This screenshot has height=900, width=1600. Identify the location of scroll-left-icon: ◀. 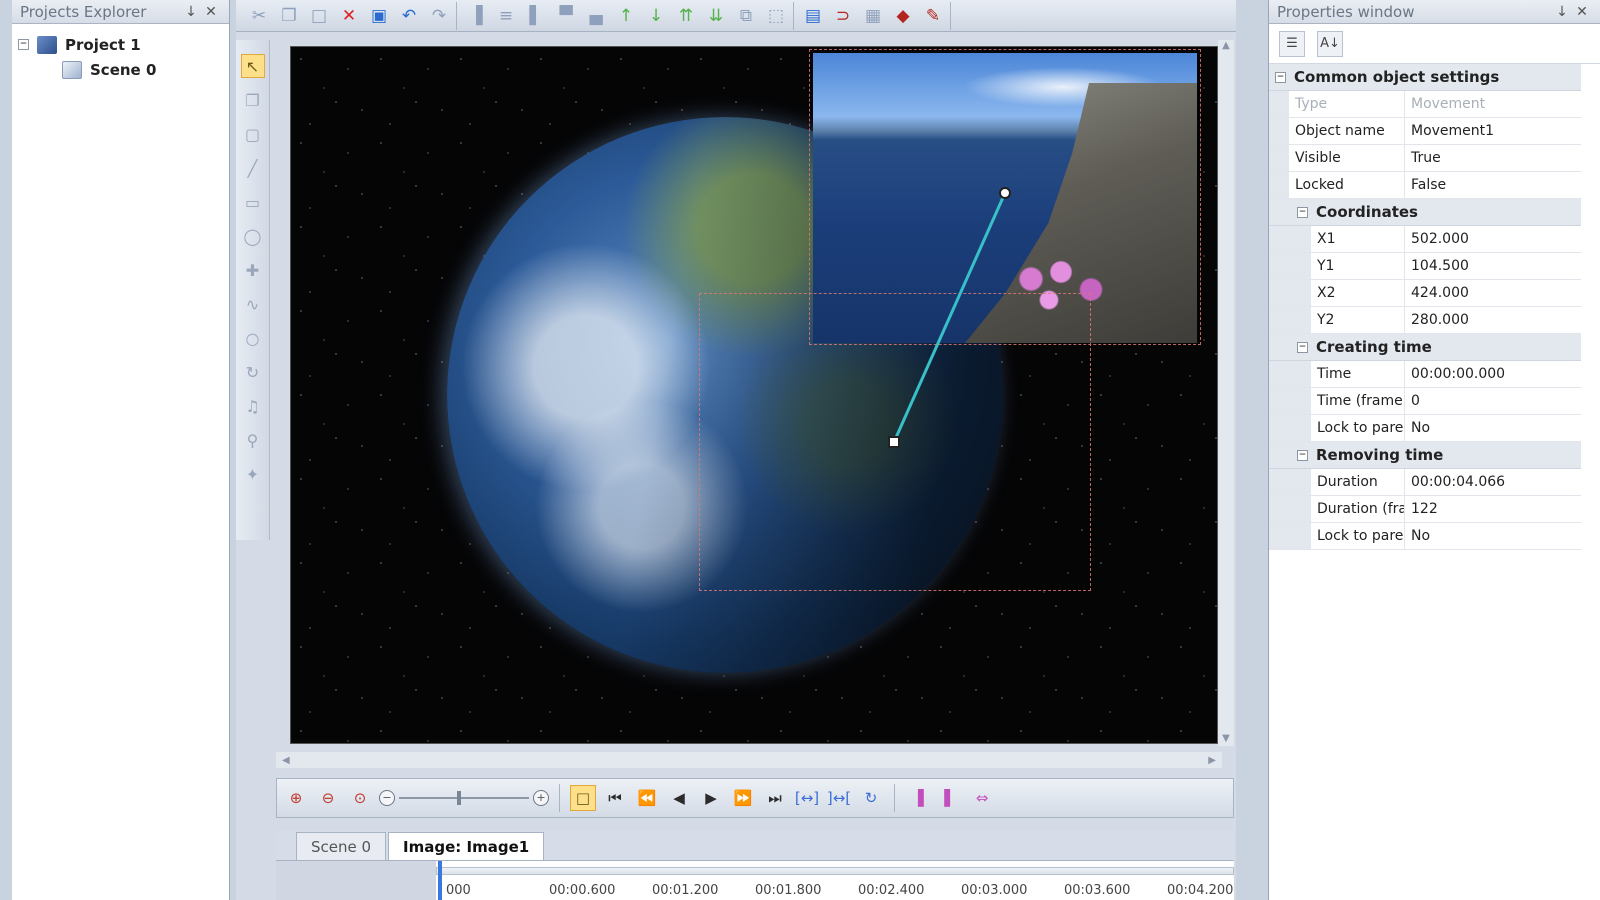
(286, 760).